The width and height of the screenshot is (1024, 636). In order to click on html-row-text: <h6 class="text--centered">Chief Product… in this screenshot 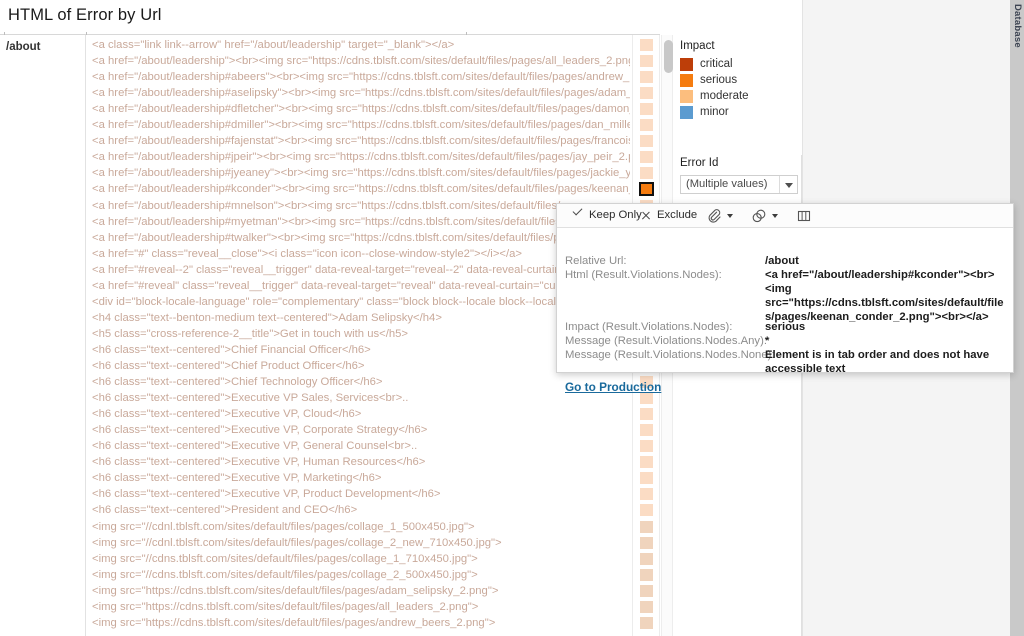, I will do `click(361, 366)`.